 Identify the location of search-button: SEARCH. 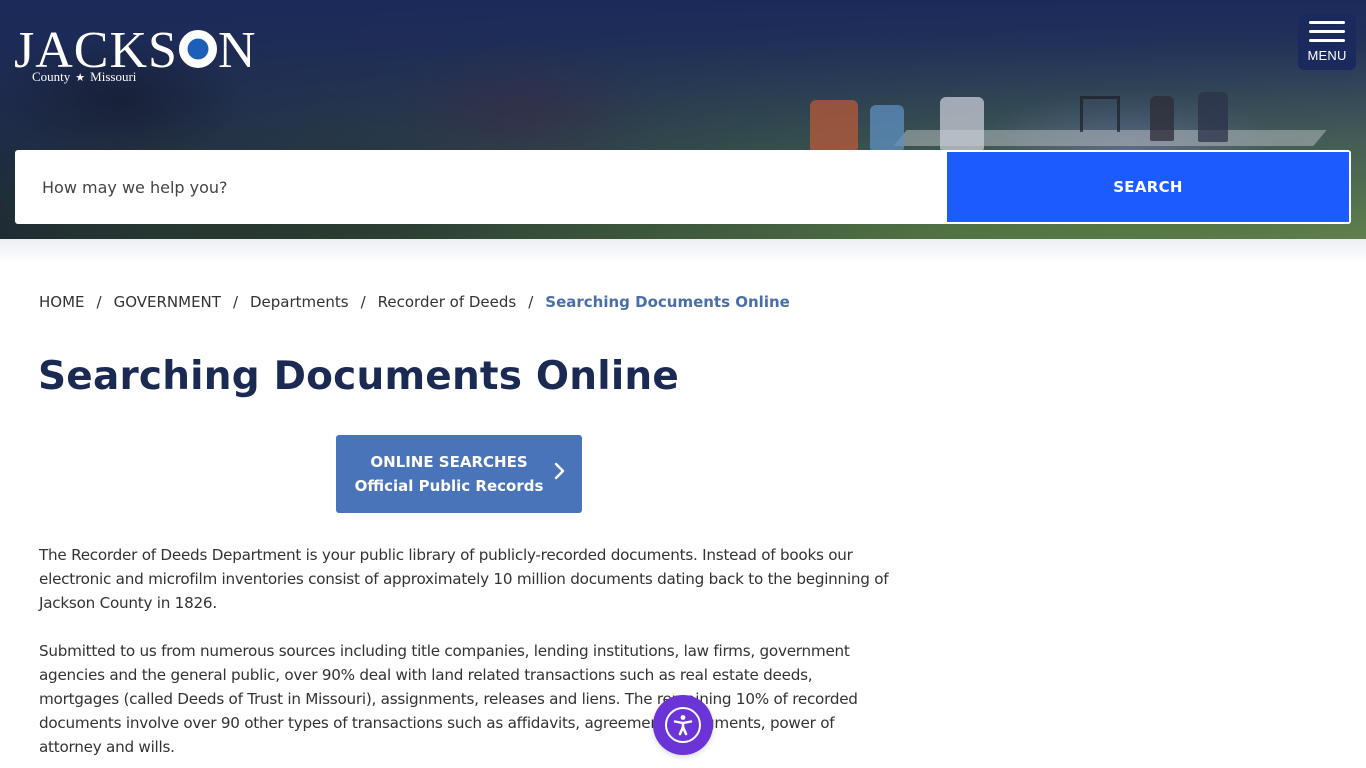
(1148, 187).